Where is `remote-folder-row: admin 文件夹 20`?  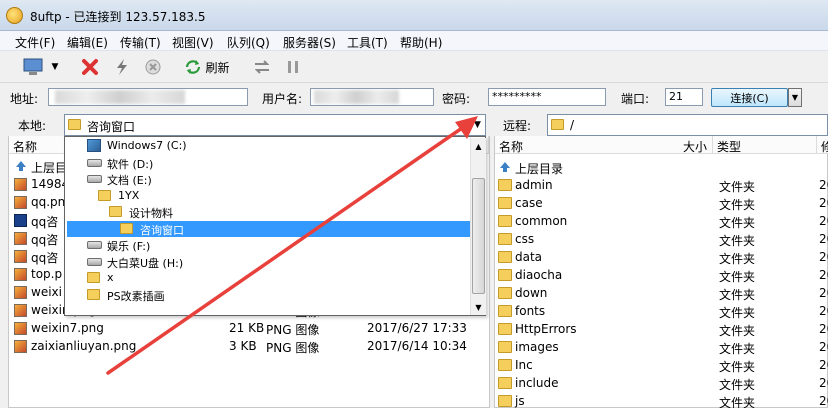
remote-folder-row: admin 文件夹 20 is located at coordinates (661, 185).